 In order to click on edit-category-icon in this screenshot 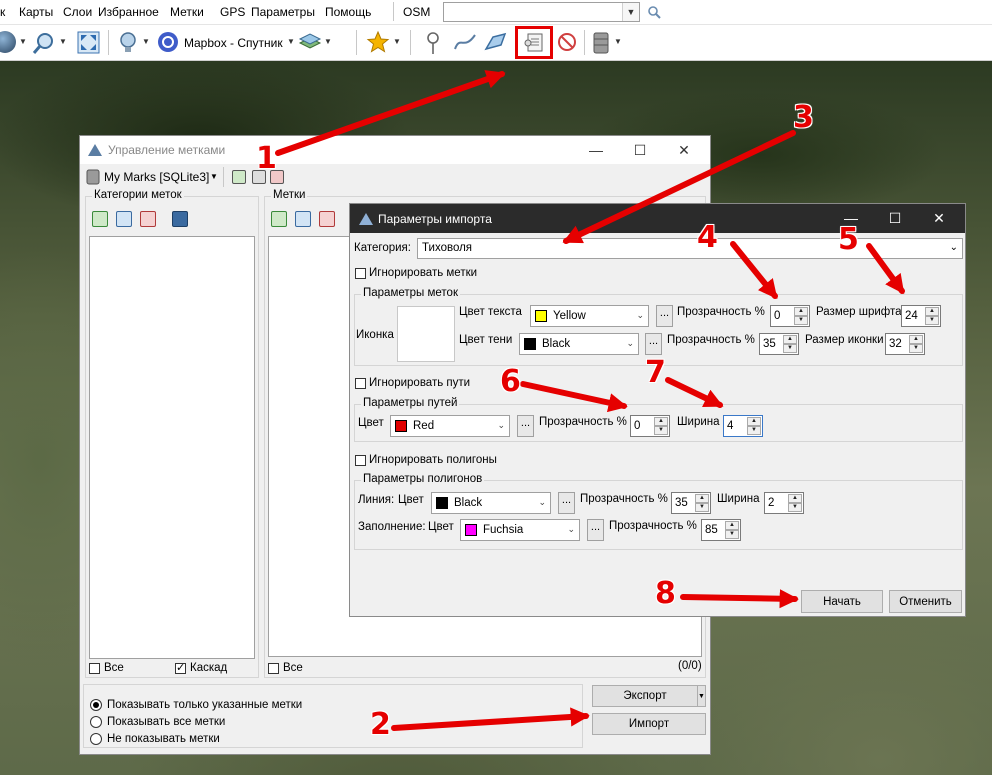, I will do `click(124, 219)`.